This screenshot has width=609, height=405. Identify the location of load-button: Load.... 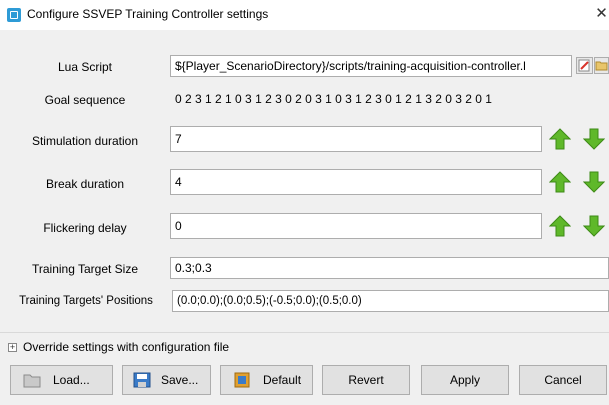
(61, 380).